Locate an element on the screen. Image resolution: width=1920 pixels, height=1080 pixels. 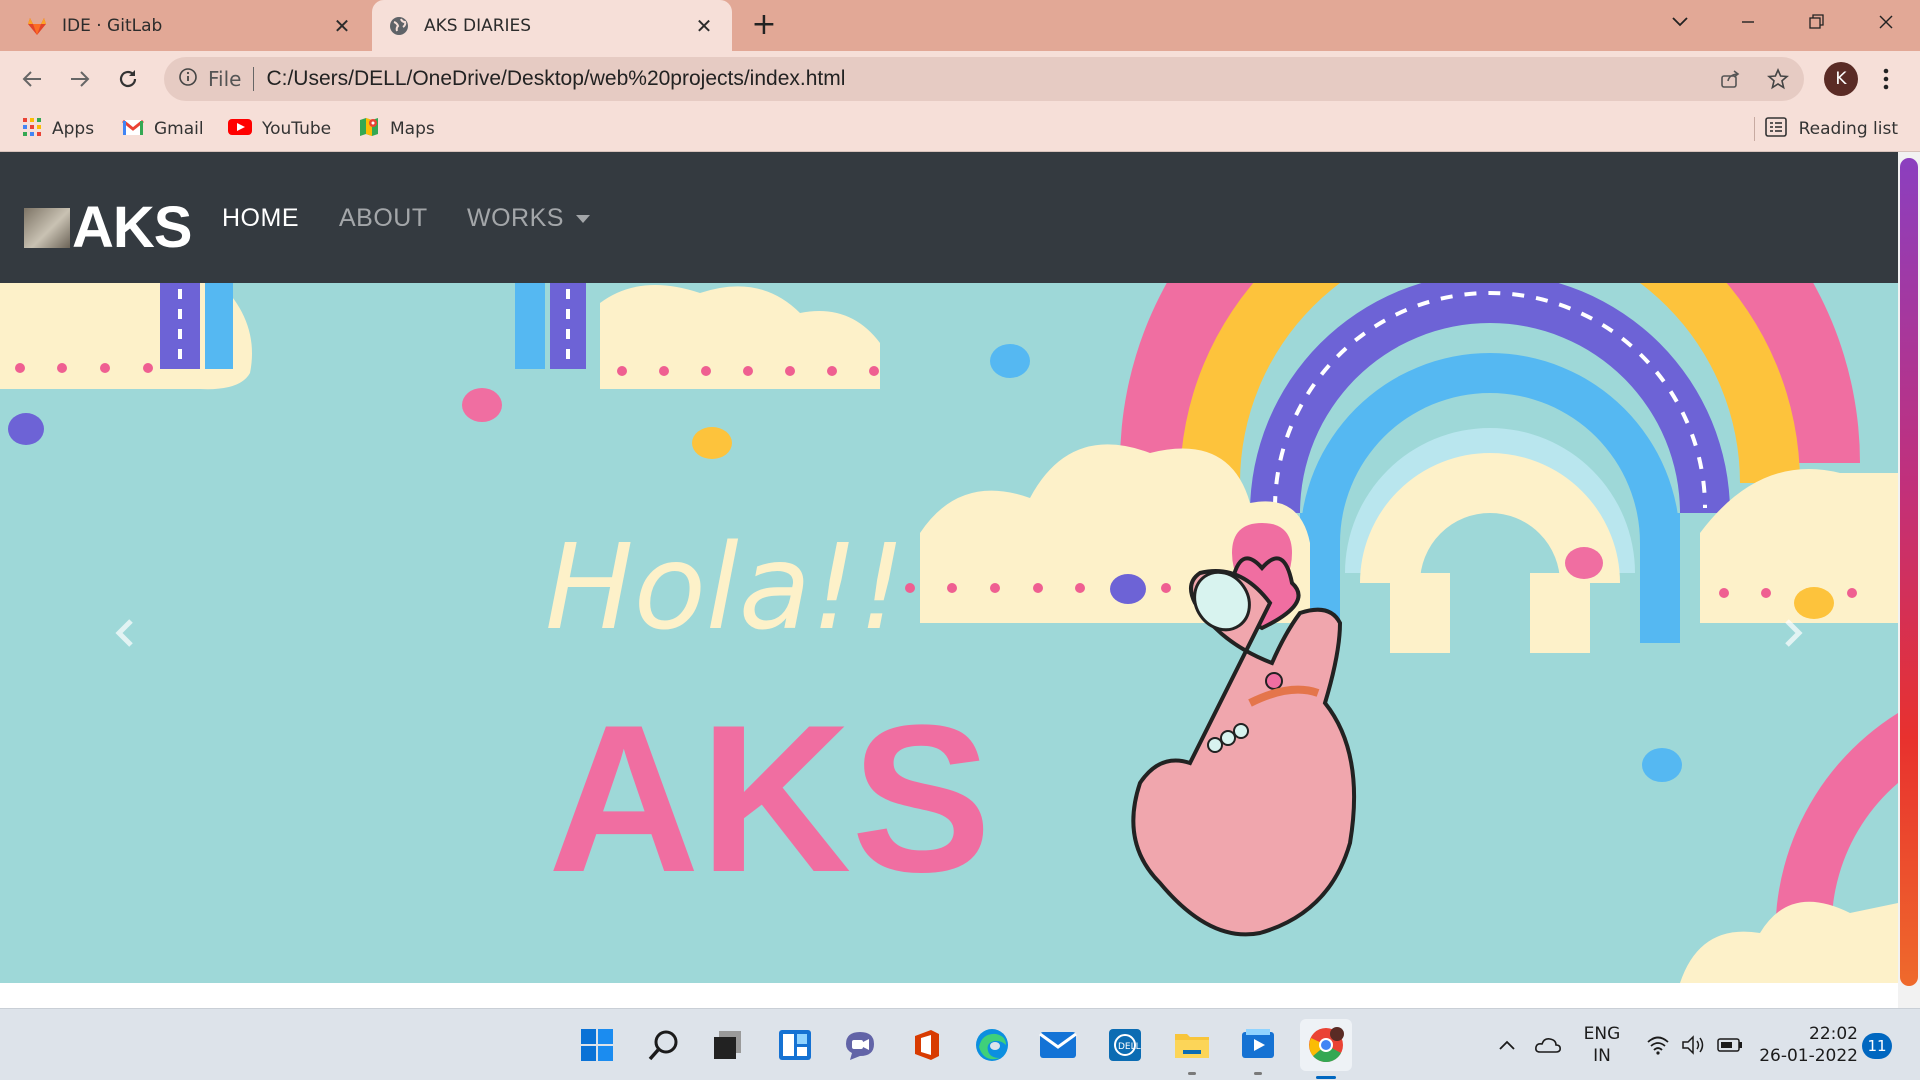
dell-app-icon: DELL is located at coordinates (1125, 1045).